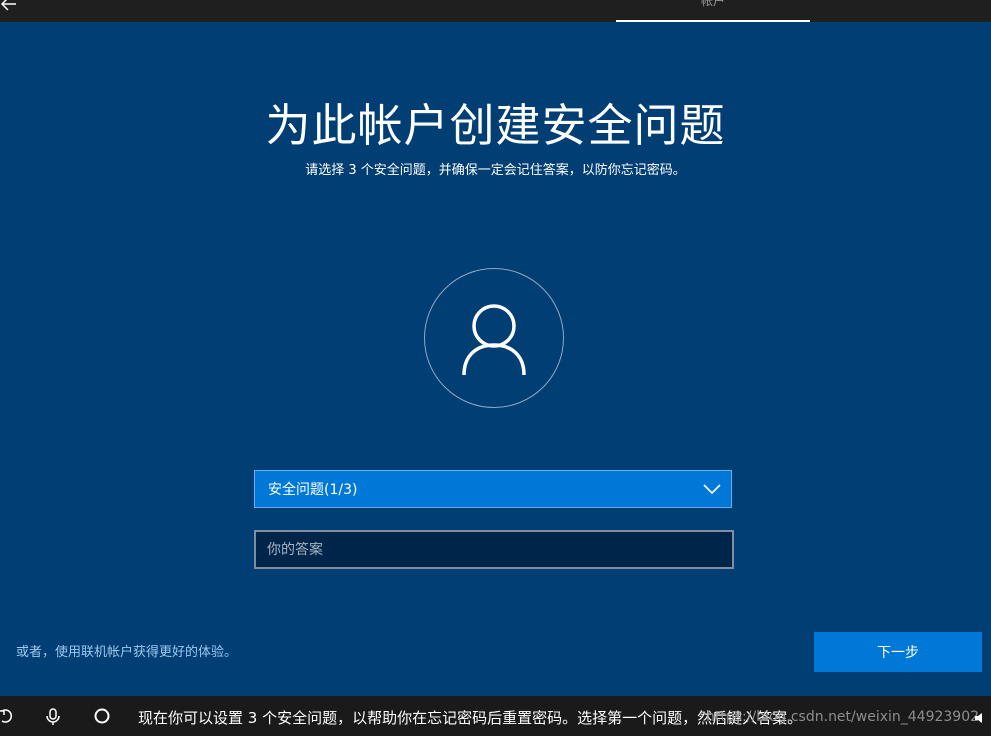  What do you see at coordinates (898, 652) in the screenshot?
I see `next-button: 下一步` at bounding box center [898, 652].